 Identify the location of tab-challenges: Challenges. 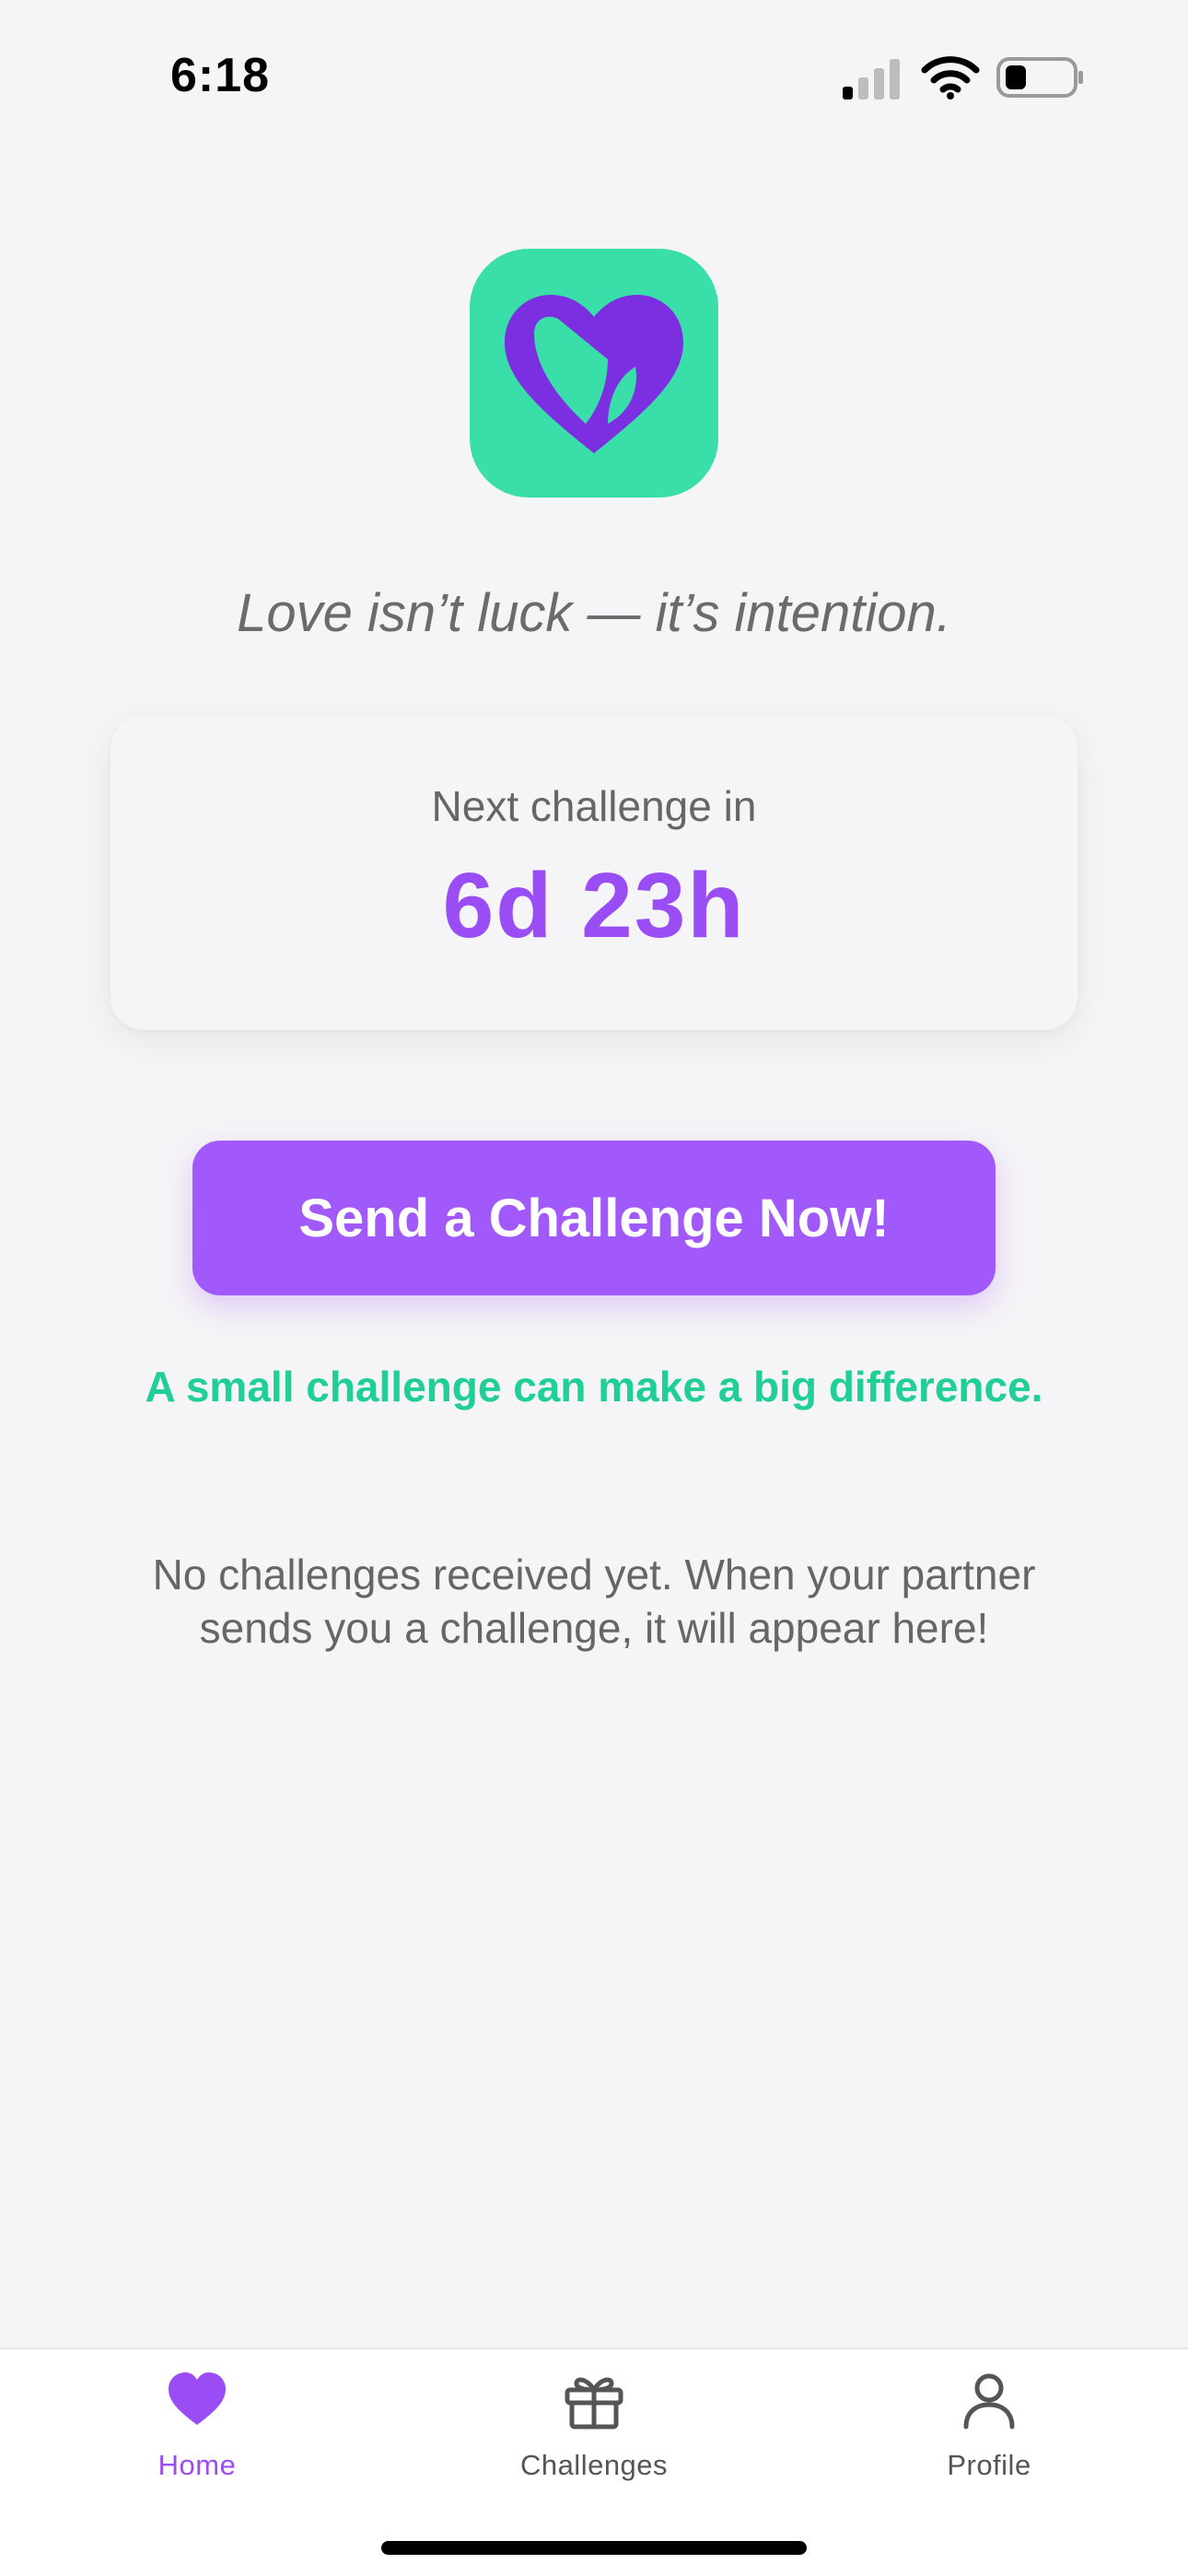
(594, 2437).